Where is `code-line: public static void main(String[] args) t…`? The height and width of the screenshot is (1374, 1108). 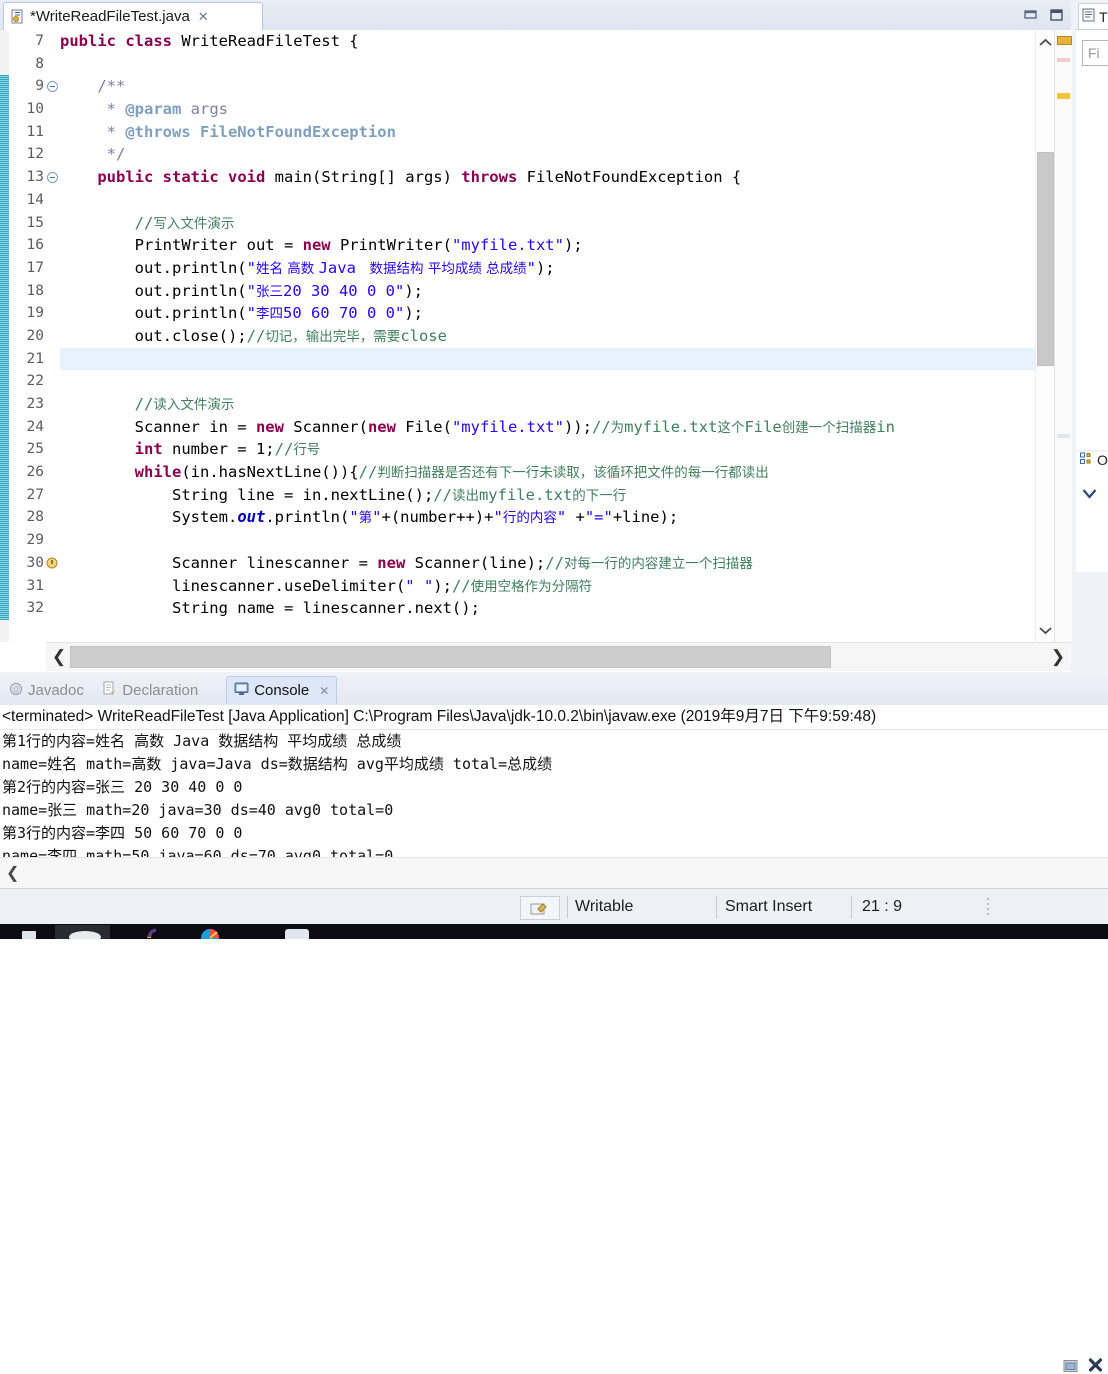 code-line: public static void main(String[] args) t… is located at coordinates (547, 177).